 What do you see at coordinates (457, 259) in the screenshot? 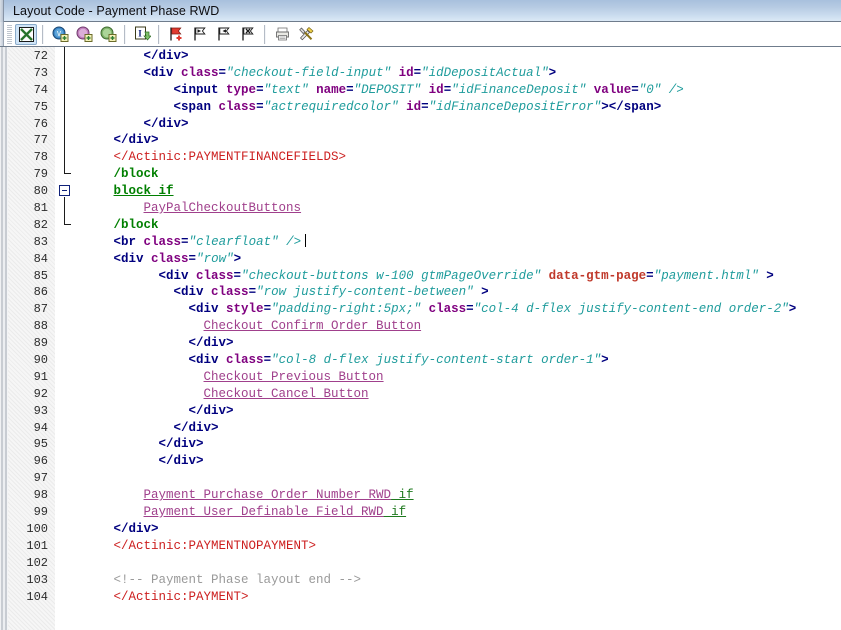
I see `code-line: <div class="row">` at bounding box center [457, 259].